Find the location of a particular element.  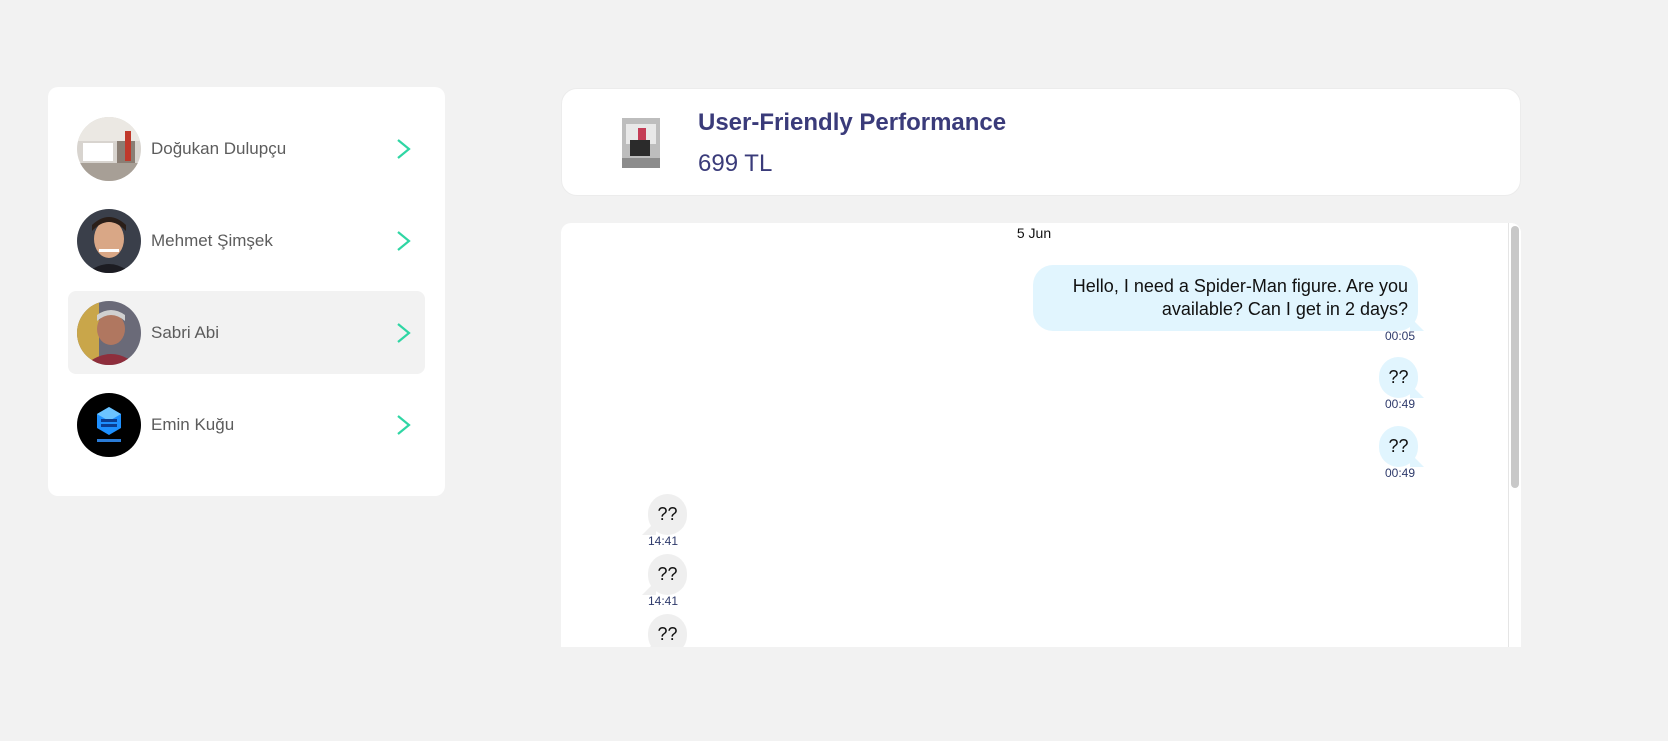

chat-scrollbar is located at coordinates (1514, 435).